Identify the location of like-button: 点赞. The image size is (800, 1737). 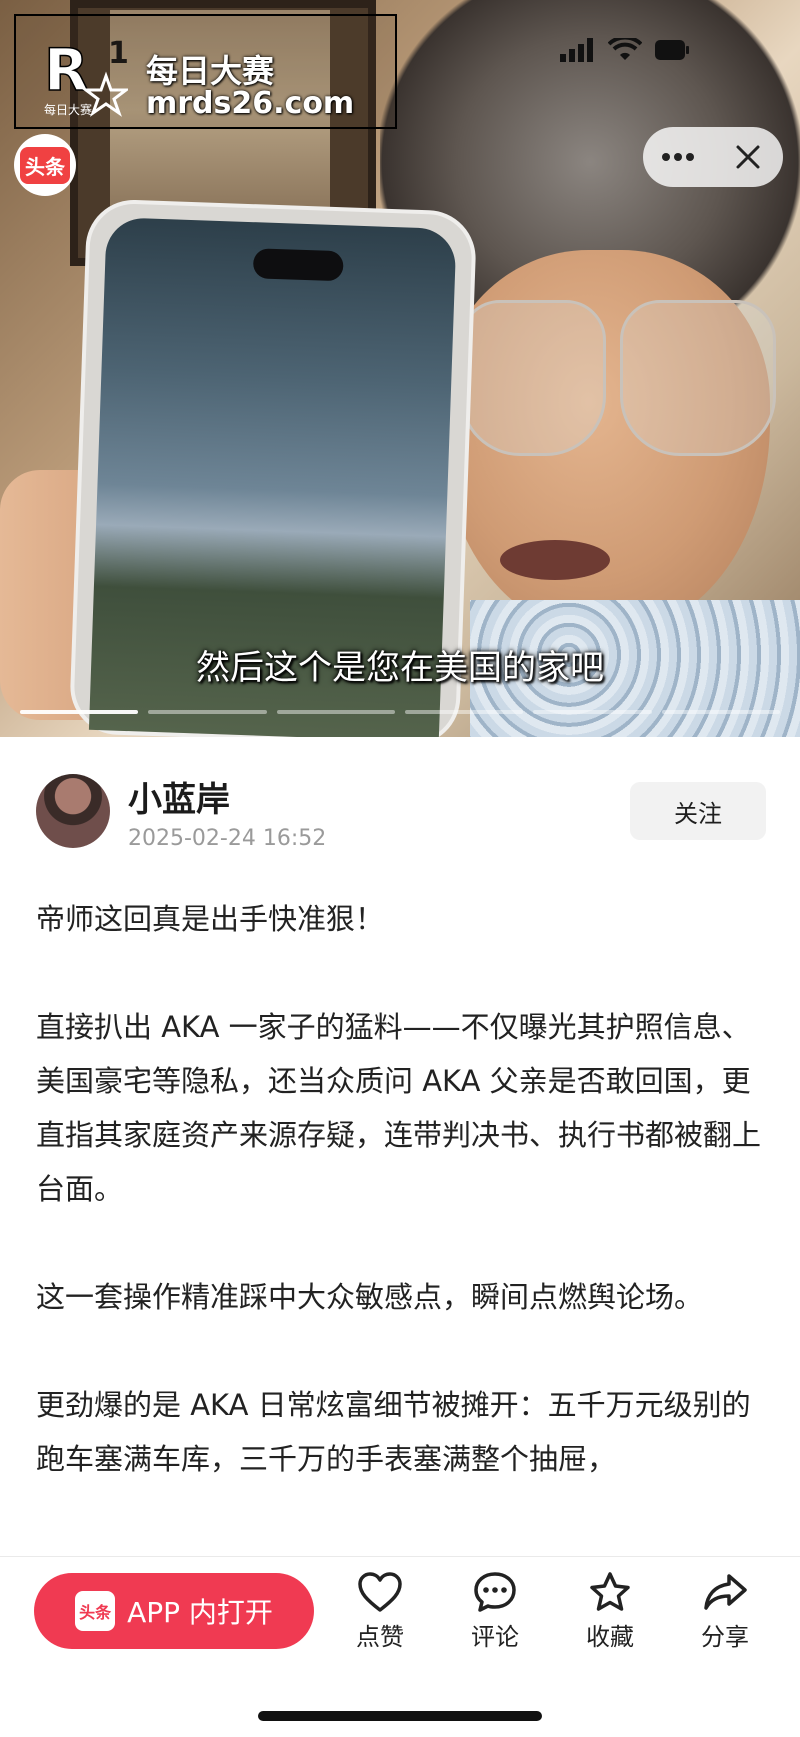
(380, 1611).